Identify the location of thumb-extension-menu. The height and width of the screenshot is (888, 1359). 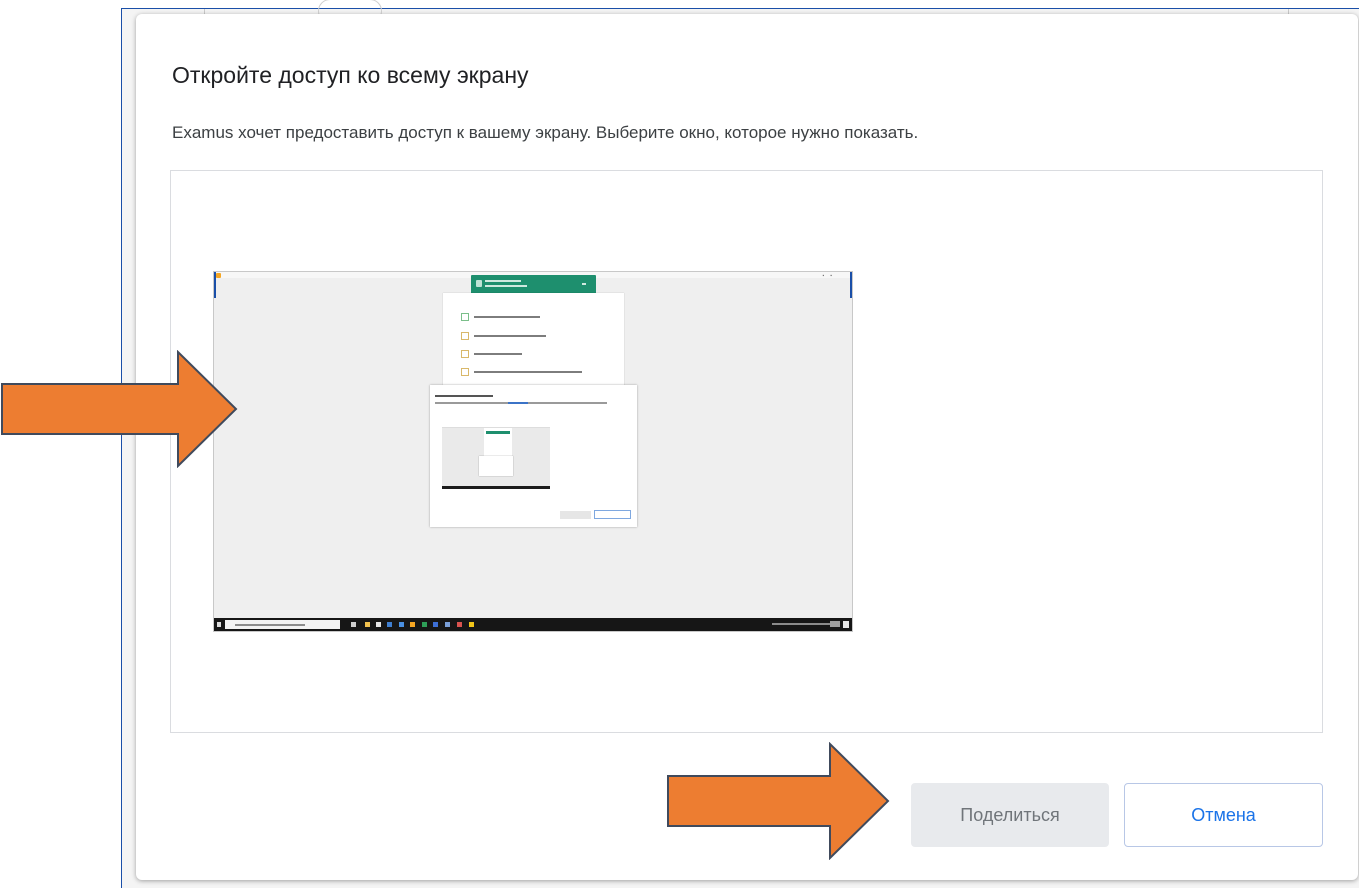
(533, 343).